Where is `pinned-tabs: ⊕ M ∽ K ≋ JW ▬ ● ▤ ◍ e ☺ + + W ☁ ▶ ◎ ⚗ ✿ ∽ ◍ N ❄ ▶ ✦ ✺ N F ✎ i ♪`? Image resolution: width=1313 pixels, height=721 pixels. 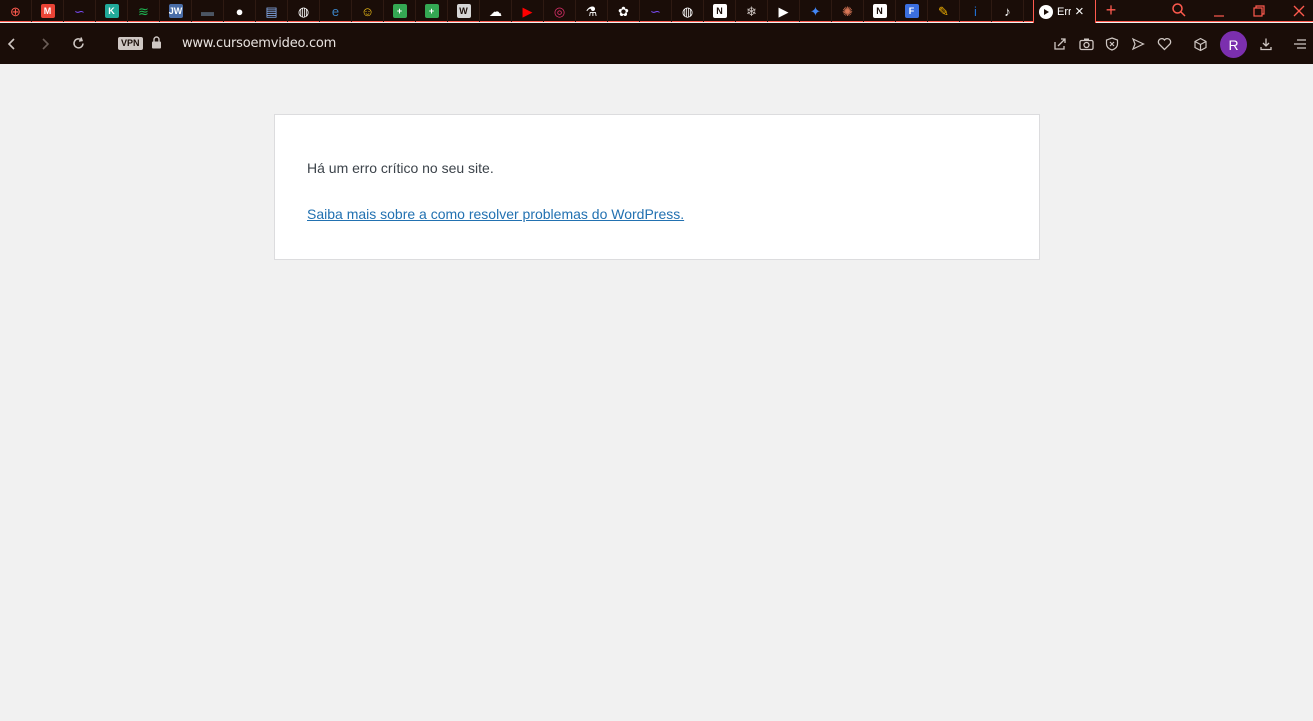 pinned-tabs: ⊕ M ∽ K ≋ JW ▬ ● ▤ ◍ e ☺ + + W ☁ ▶ ◎ ⚗ ✿ ∽ ◍ N ❄ ▶ ✦ ✺ N F ✎ i ♪ is located at coordinates (512, 11).